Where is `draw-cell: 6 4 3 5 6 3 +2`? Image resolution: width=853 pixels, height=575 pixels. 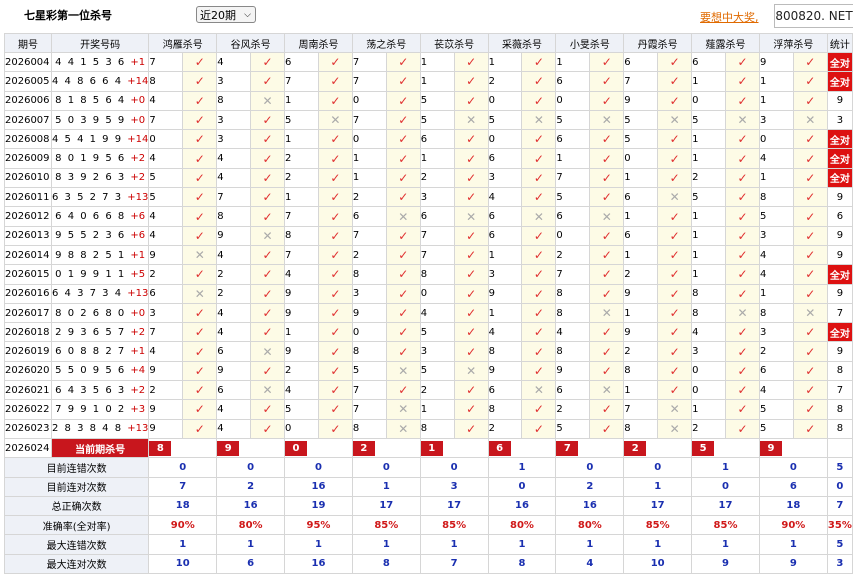 draw-cell: 6 4 3 5 6 3 +2 is located at coordinates (100, 390).